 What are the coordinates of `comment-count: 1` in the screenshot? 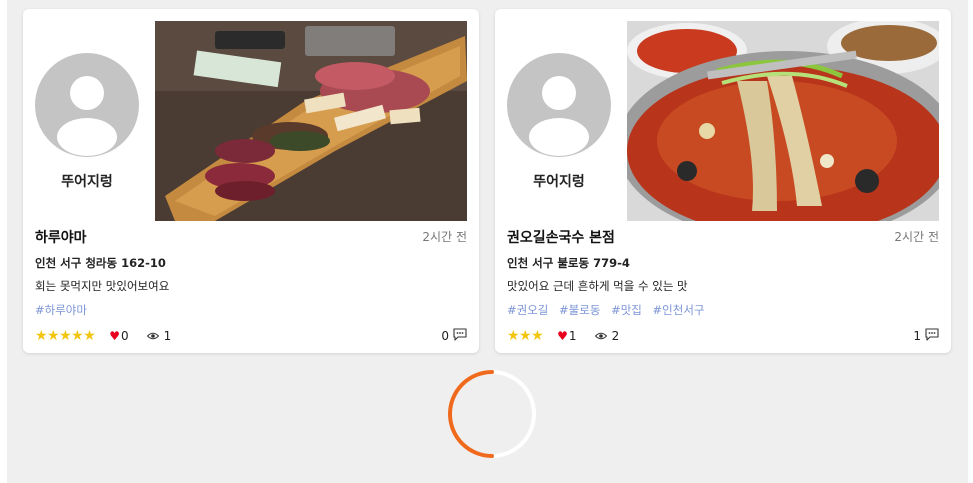 It's located at (917, 336).